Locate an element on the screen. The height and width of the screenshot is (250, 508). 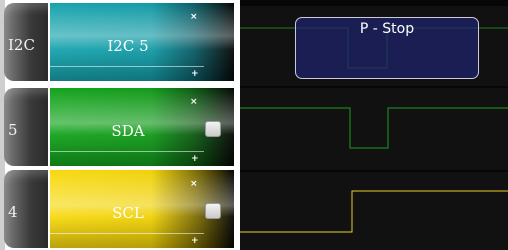
channel-number-tab: I2C is located at coordinates (26, 42).